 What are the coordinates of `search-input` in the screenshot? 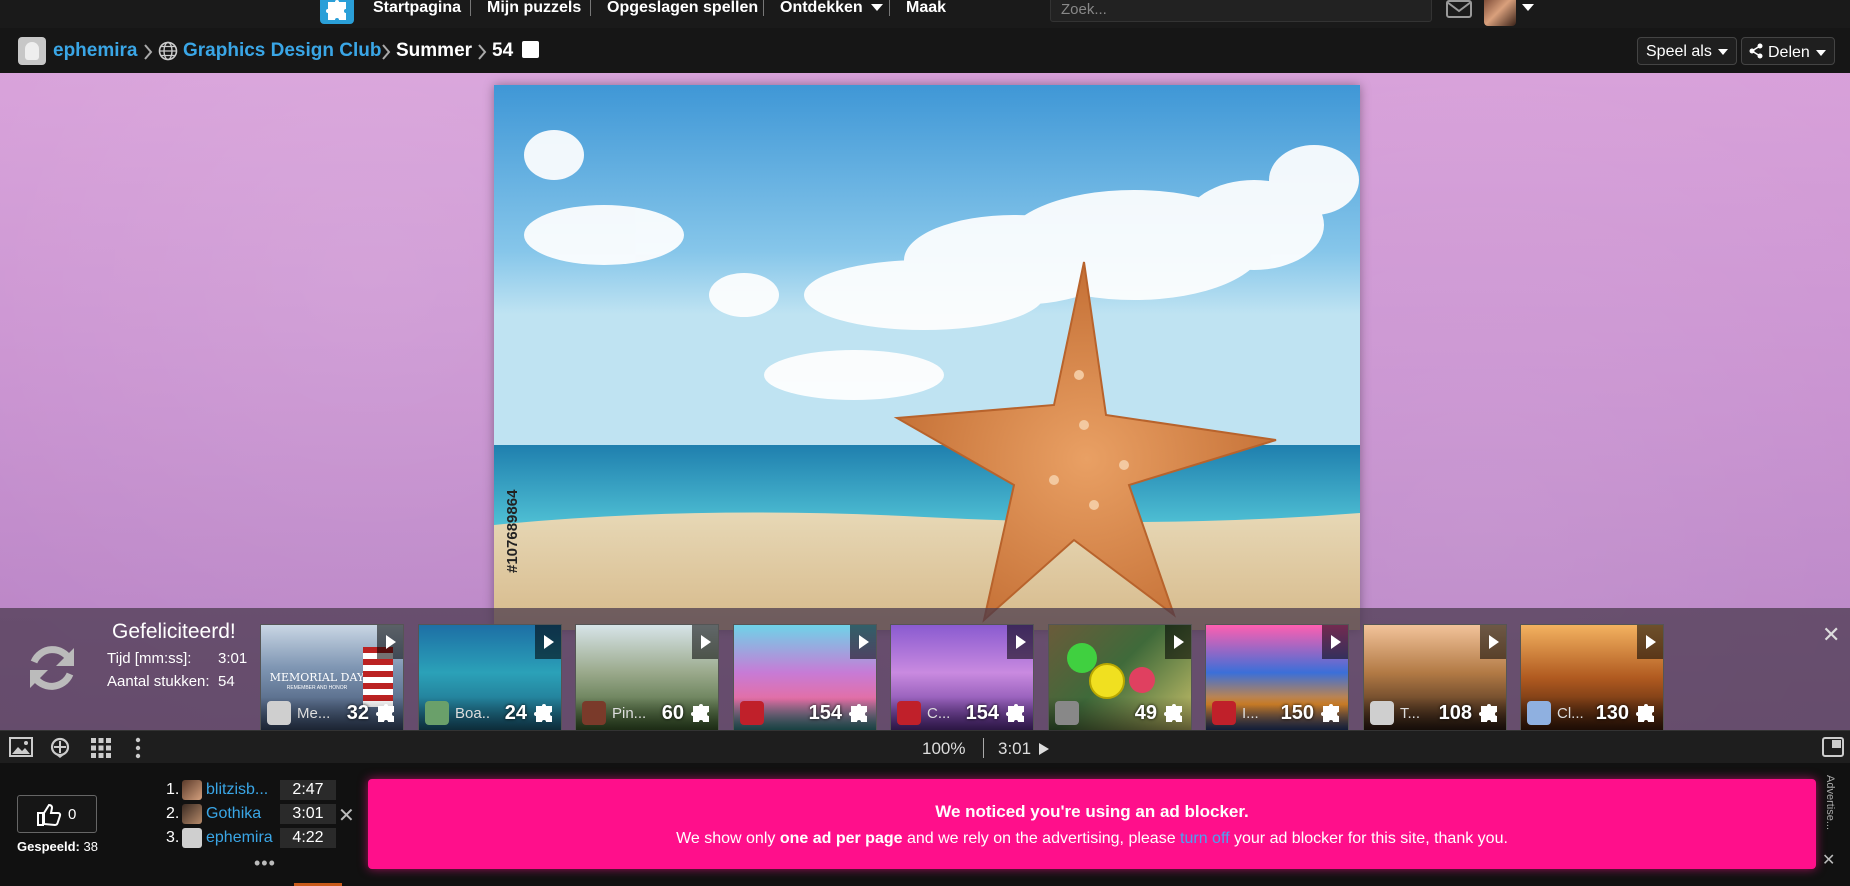 It's located at (1241, 11).